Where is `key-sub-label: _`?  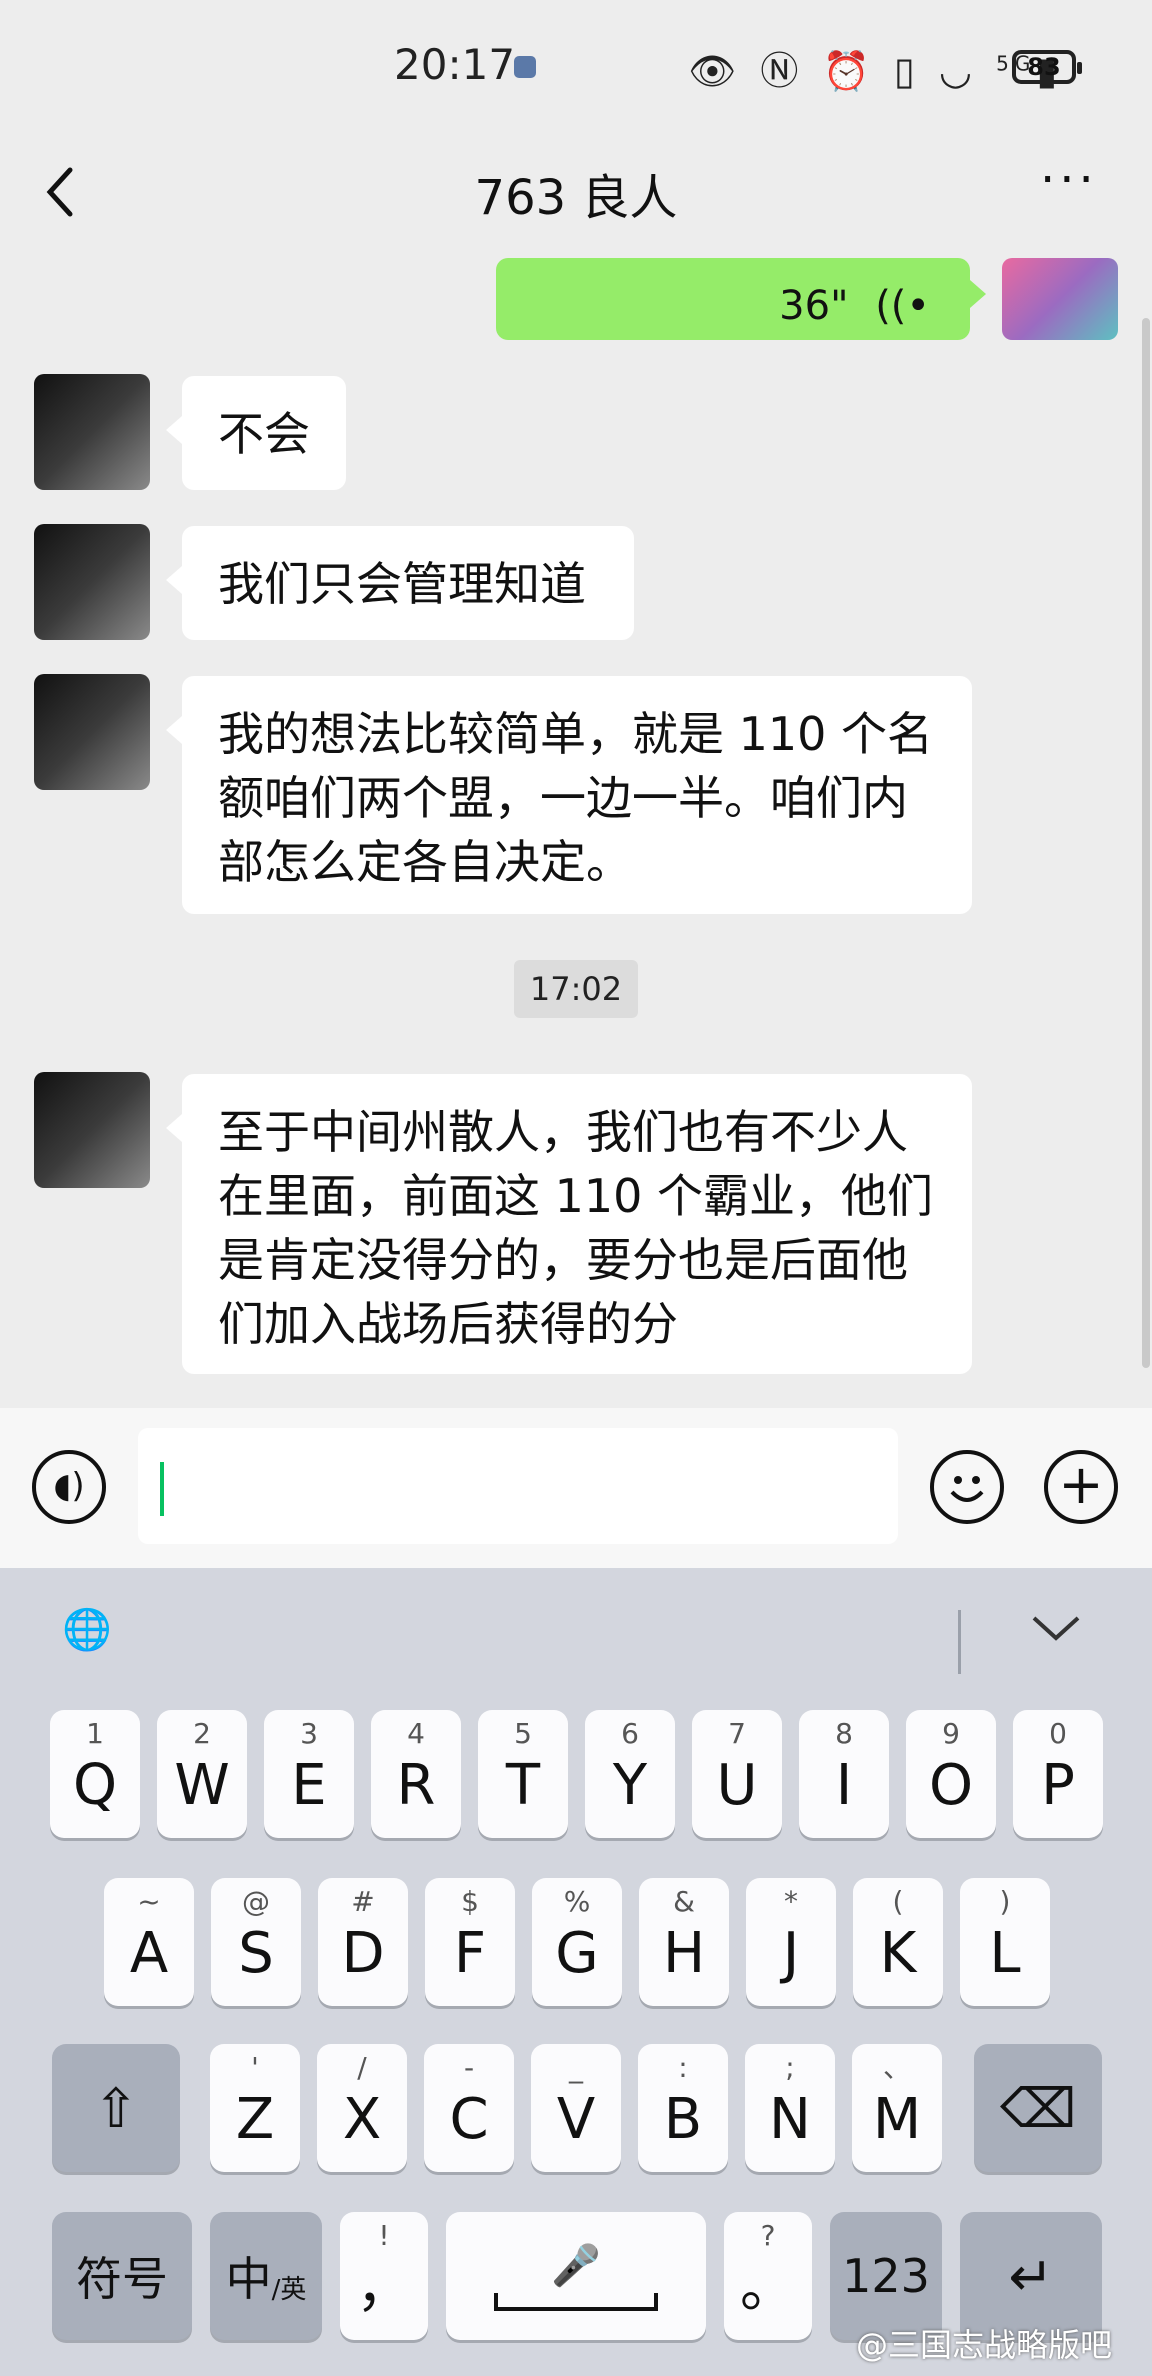 key-sub-label: _ is located at coordinates (576, 2067).